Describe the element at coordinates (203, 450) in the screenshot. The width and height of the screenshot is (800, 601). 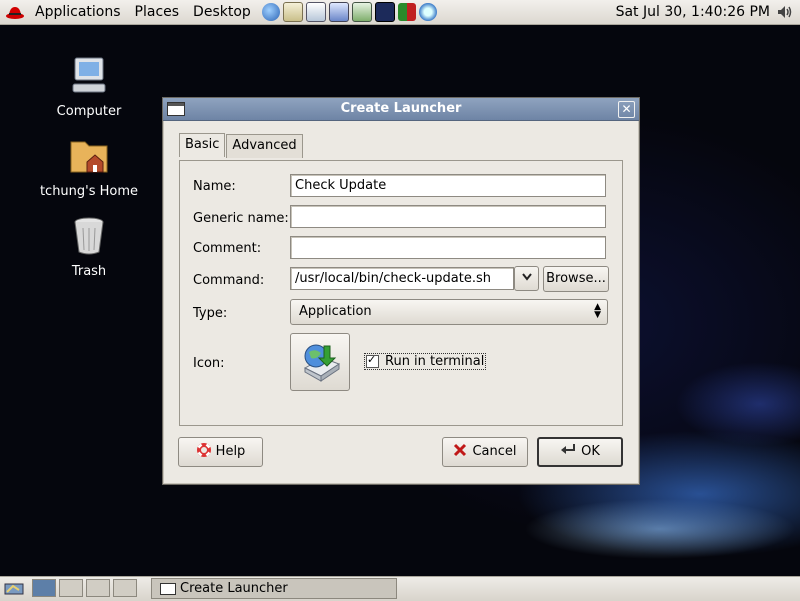
I see `help-lifebuoy-icon` at that location.